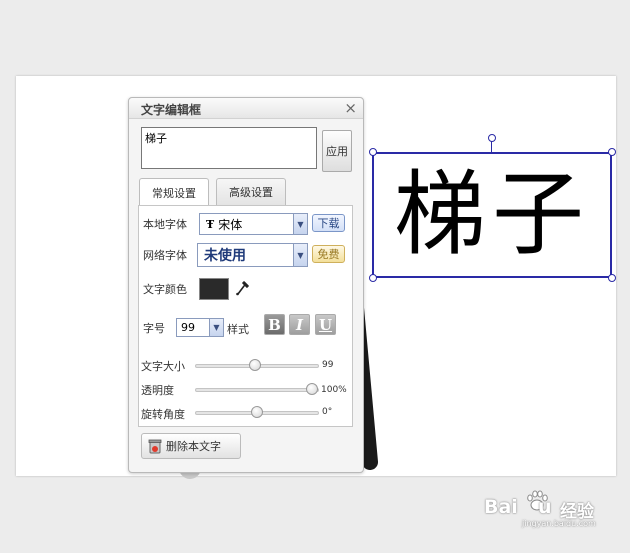  I want to click on delete-text-label: 删除本文字, so click(193, 446).